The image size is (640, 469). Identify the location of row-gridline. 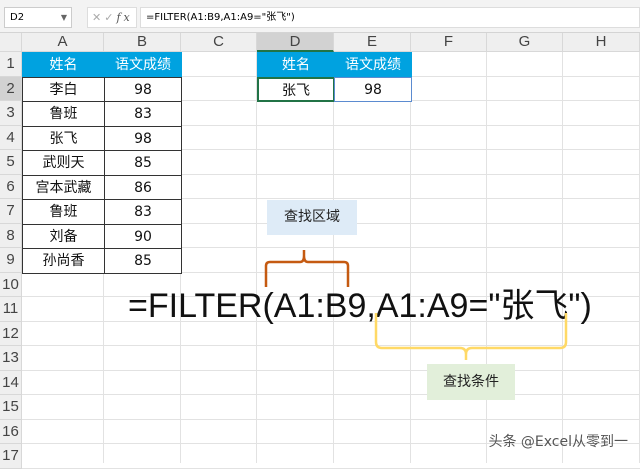
(331, 468).